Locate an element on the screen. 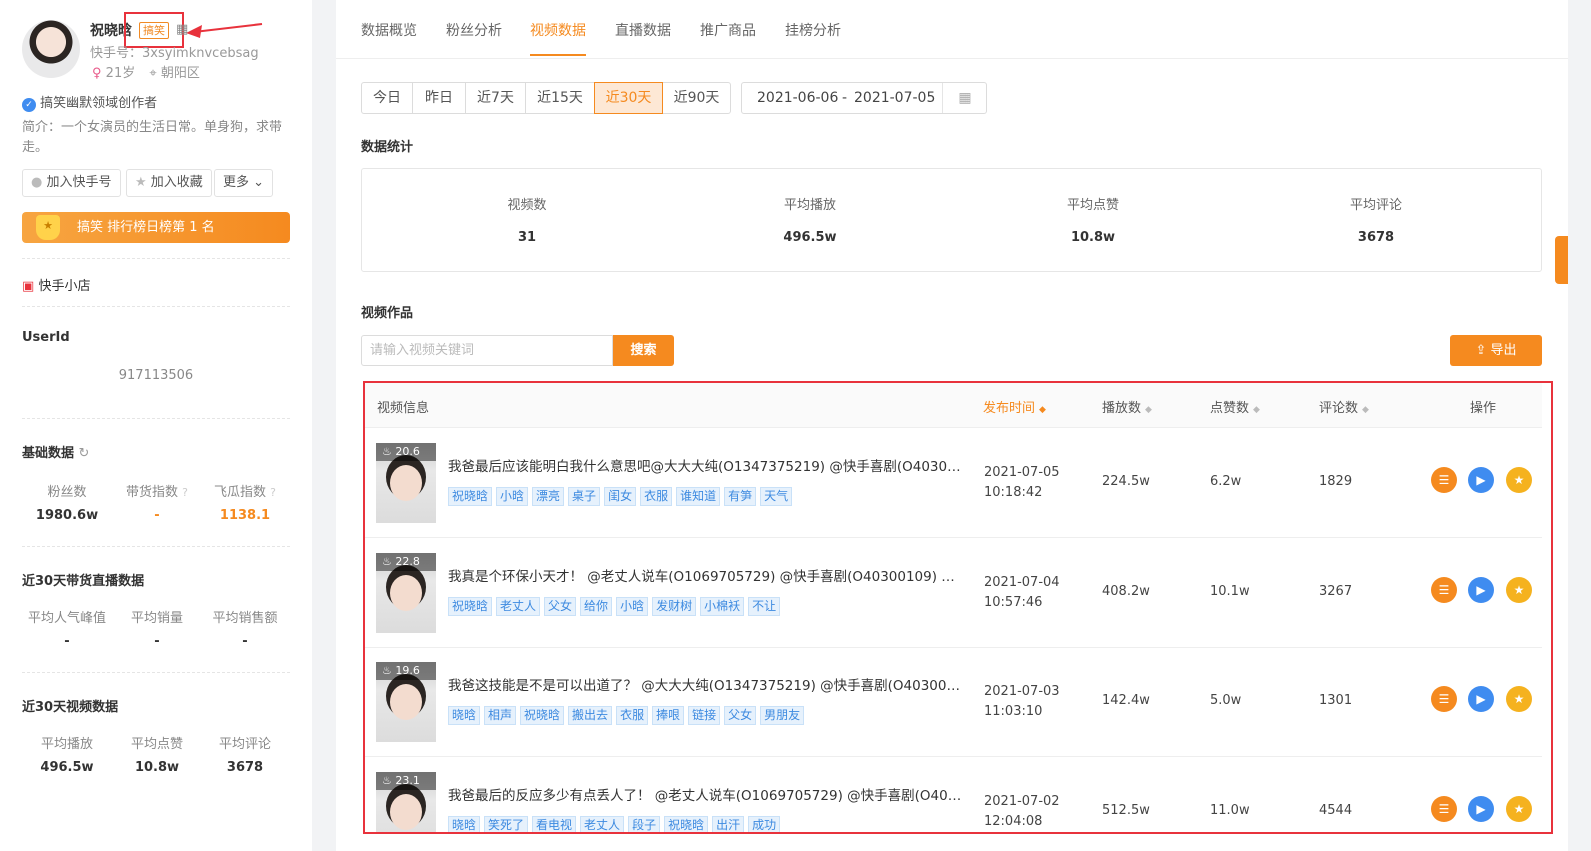 The width and height of the screenshot is (1591, 851). trophy-icon: ★ is located at coordinates (48, 227).